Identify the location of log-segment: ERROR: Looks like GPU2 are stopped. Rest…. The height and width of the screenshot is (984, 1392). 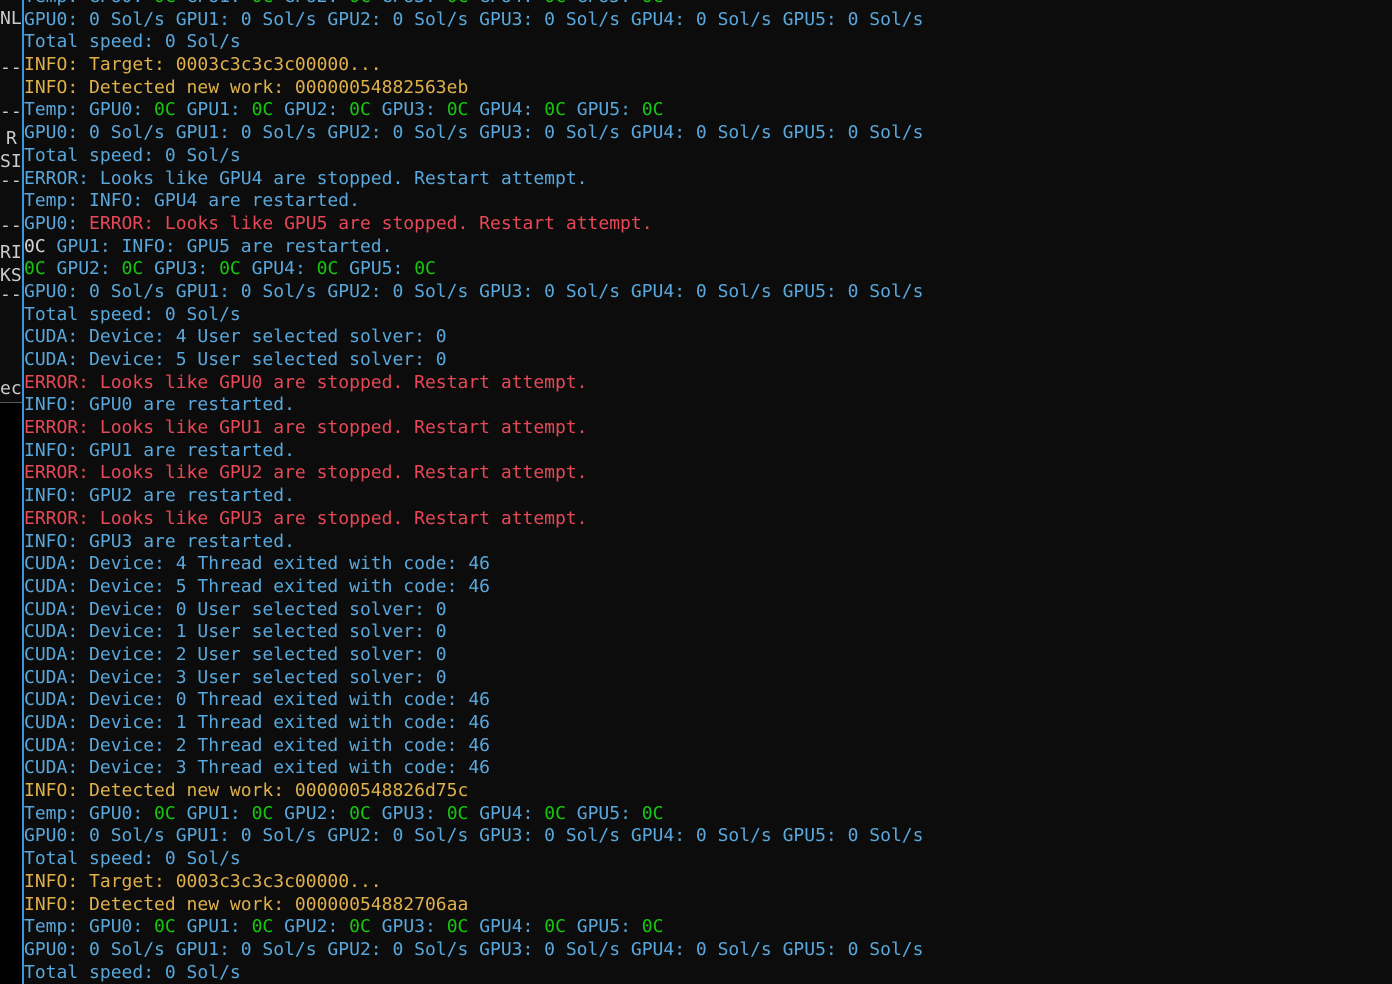
(306, 473).